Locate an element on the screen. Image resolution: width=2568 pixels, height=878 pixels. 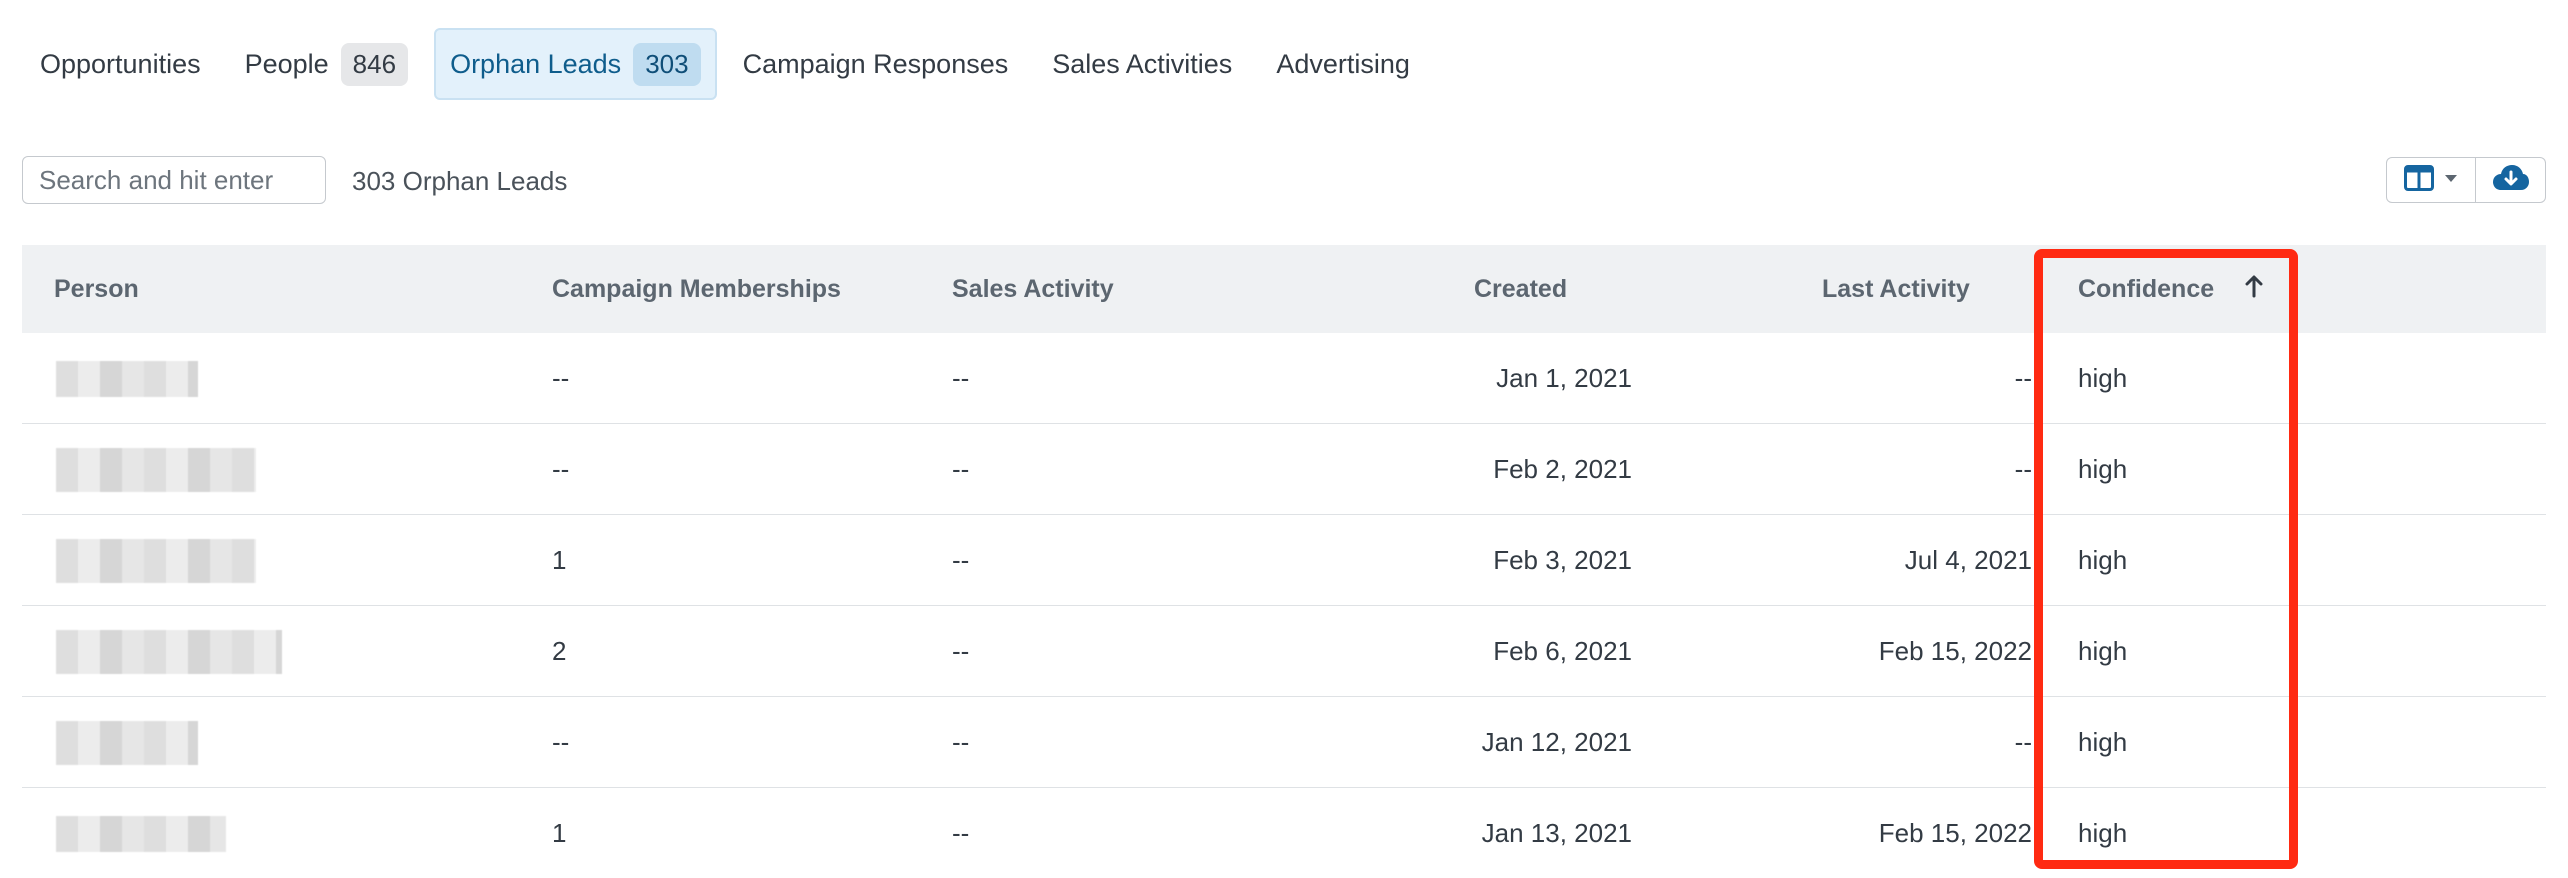
tab-label: Sales Activities is located at coordinates (1142, 63).